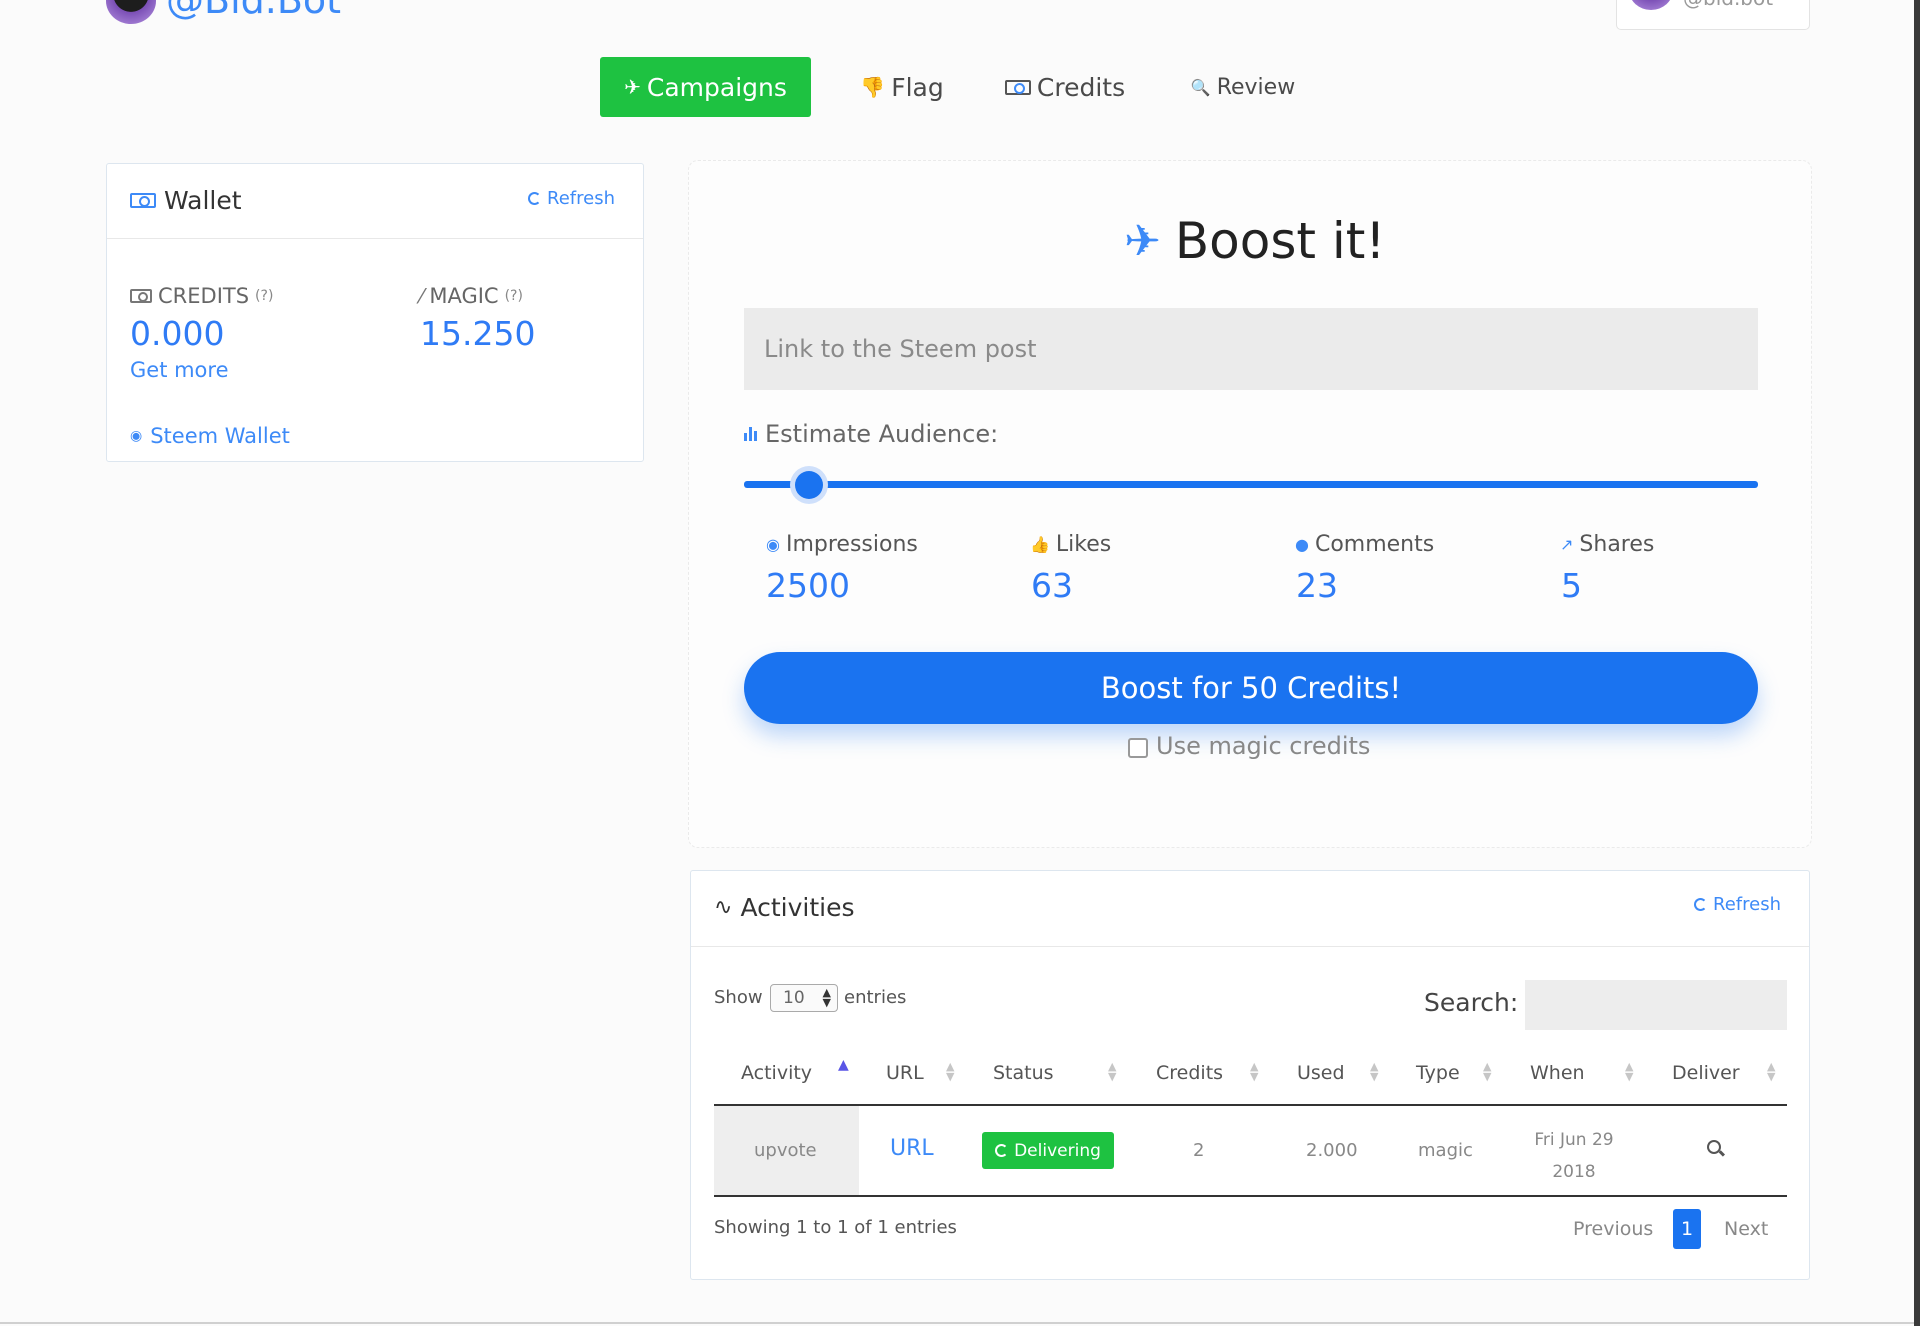 The height and width of the screenshot is (1326, 1920). I want to click on user-menu: @bid.bot, so click(1713, 15).